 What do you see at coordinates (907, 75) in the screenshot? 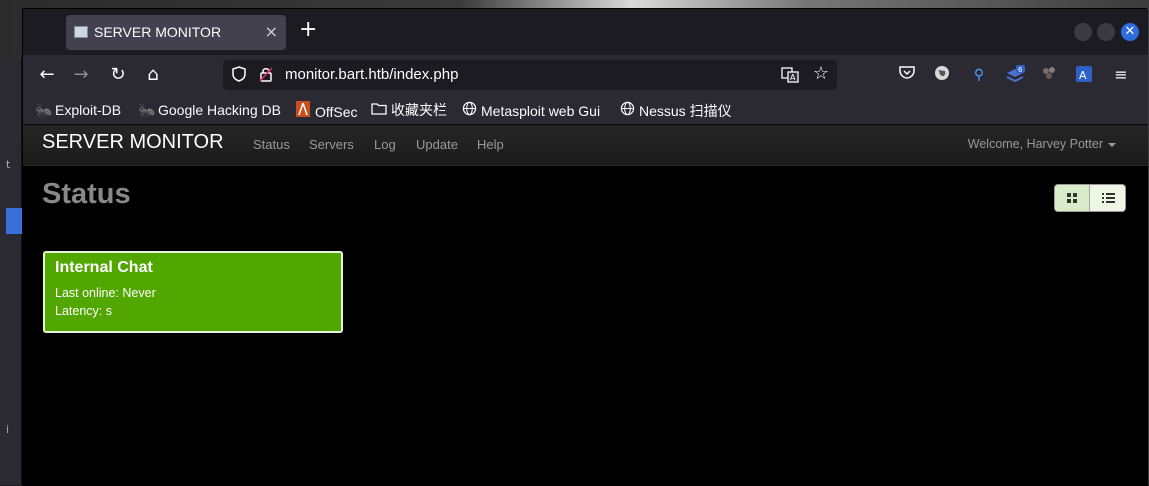
I see `pocket-icon` at bounding box center [907, 75].